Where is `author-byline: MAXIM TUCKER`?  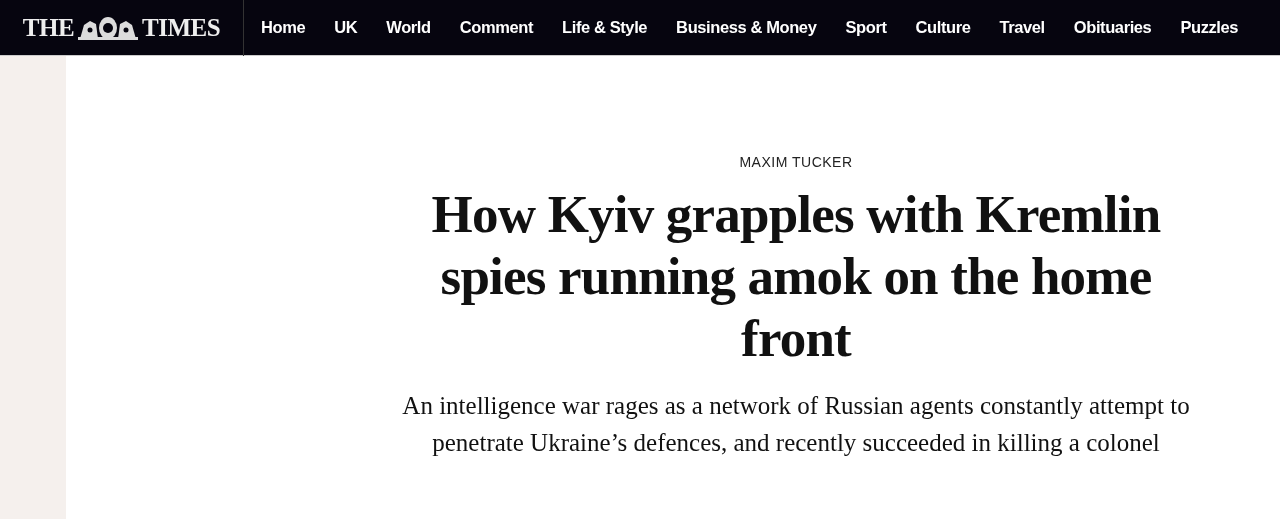 author-byline: MAXIM TUCKER is located at coordinates (796, 162).